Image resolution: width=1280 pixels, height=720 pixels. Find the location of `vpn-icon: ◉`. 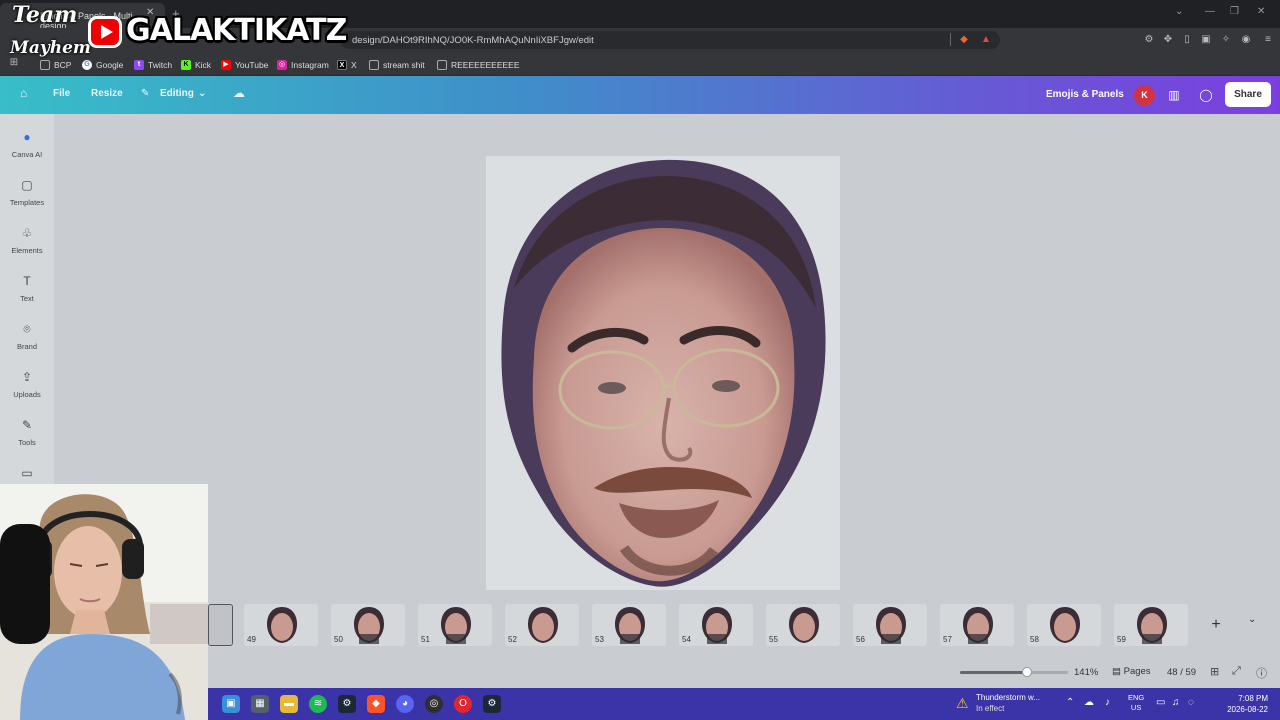

vpn-icon: ◉ is located at coordinates (1246, 40).